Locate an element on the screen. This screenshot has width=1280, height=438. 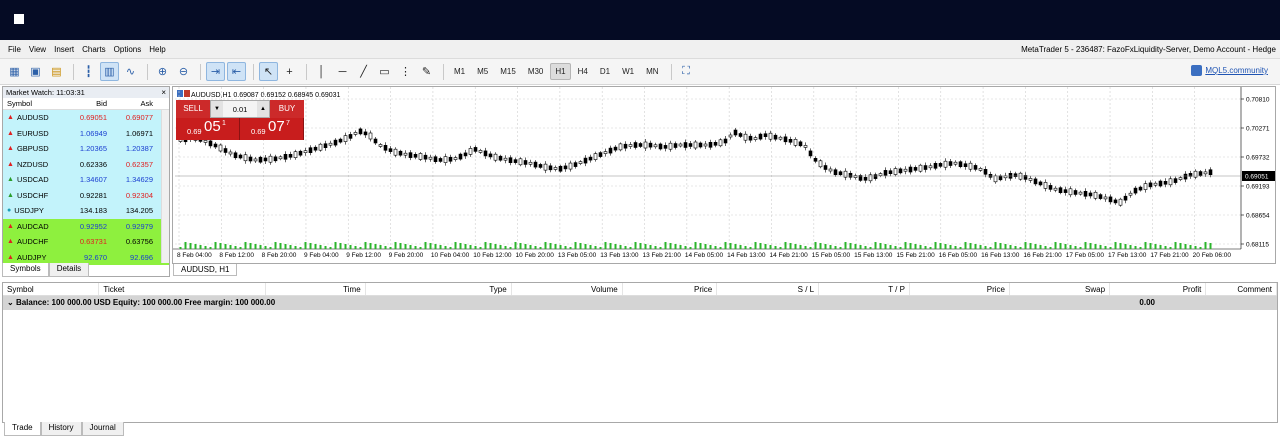
chevron-up-icon: ▲ is located at coordinates (263, 109).